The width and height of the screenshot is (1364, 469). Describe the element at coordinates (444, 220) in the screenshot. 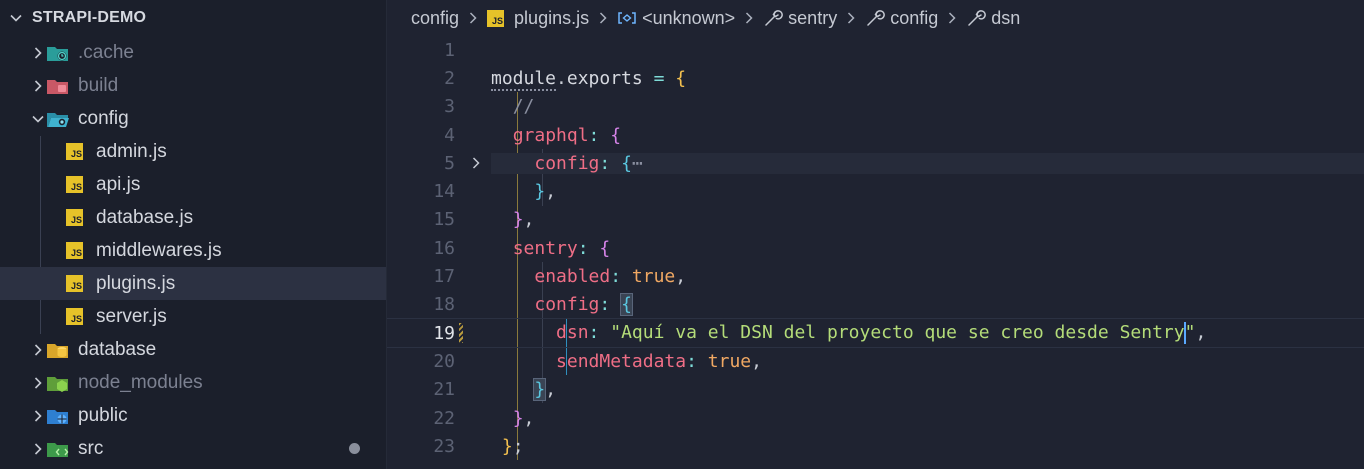

I see `line-number: 15` at that location.